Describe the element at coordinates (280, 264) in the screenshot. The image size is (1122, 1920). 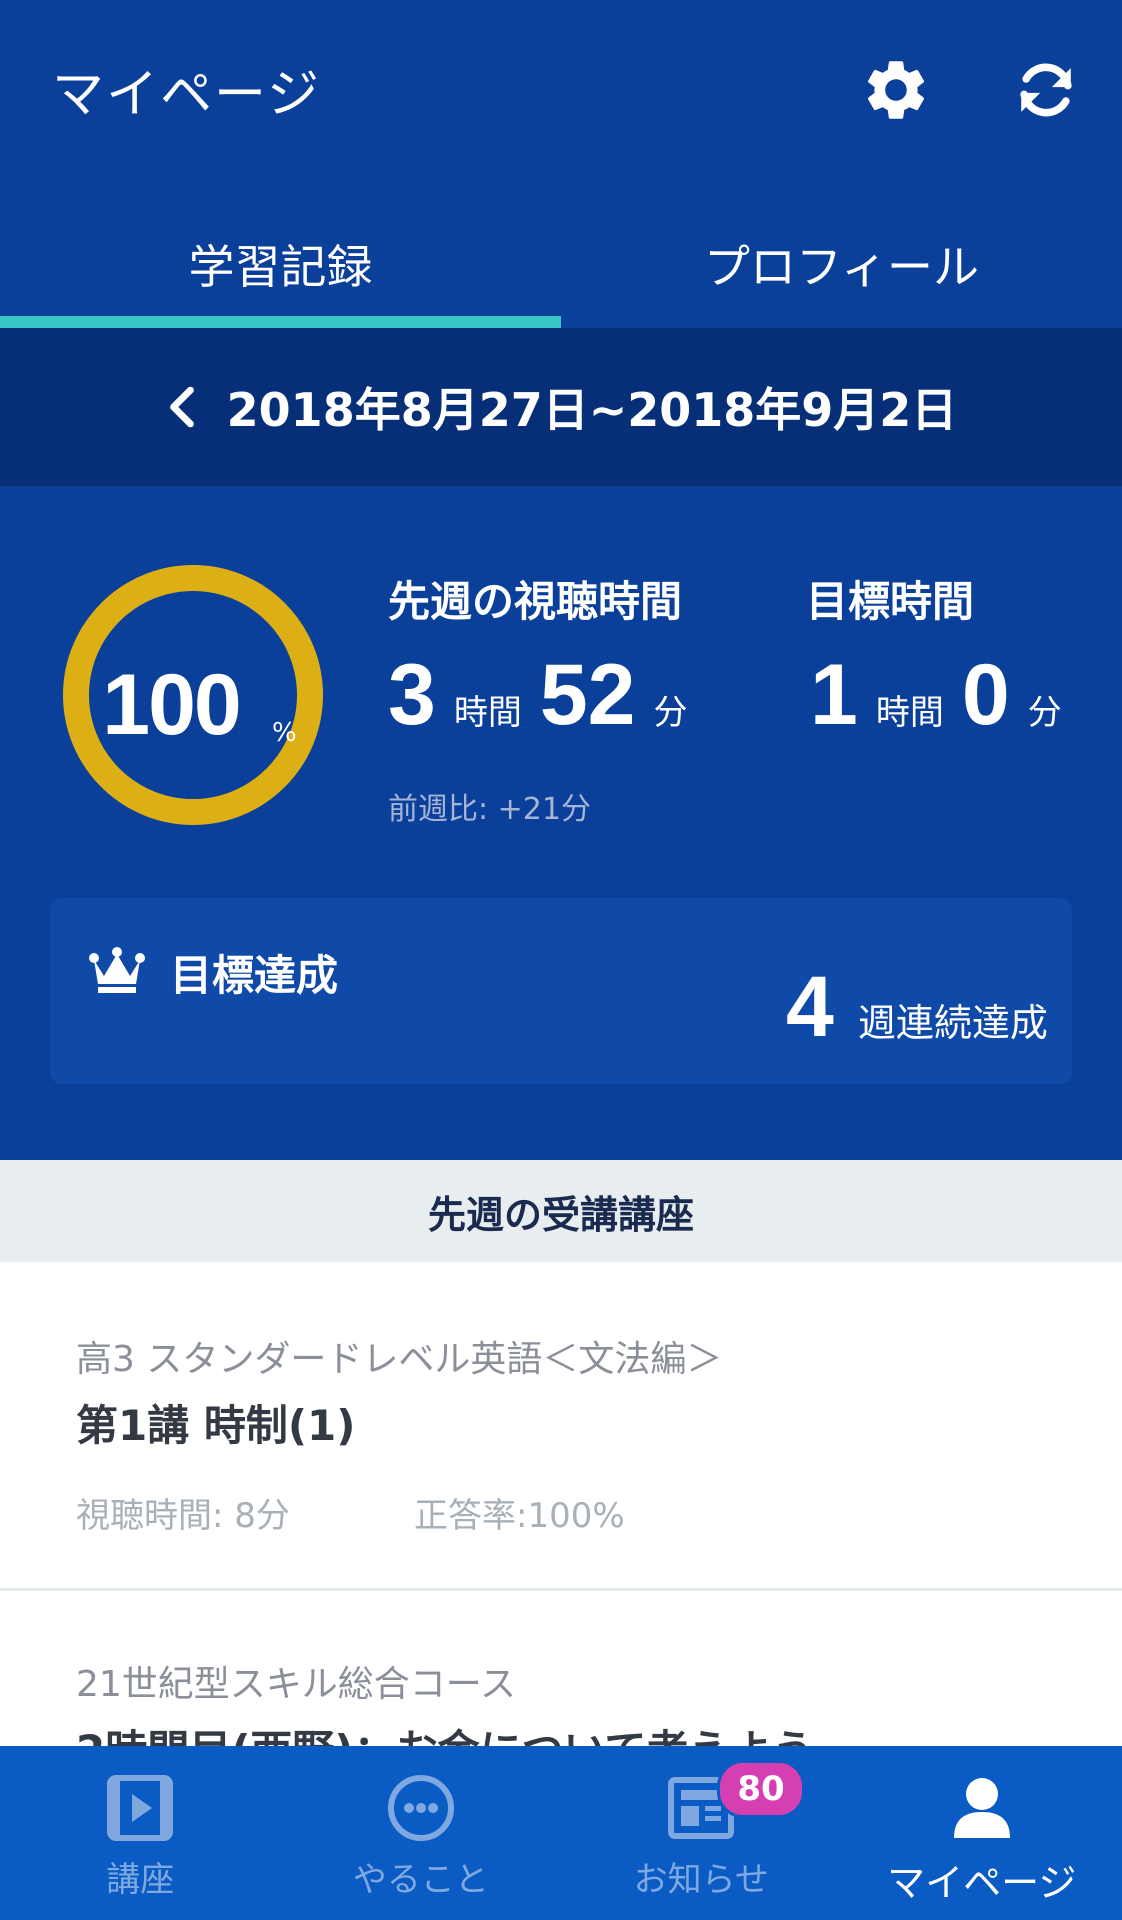
I see `tab-study-record: 学習記録` at that location.